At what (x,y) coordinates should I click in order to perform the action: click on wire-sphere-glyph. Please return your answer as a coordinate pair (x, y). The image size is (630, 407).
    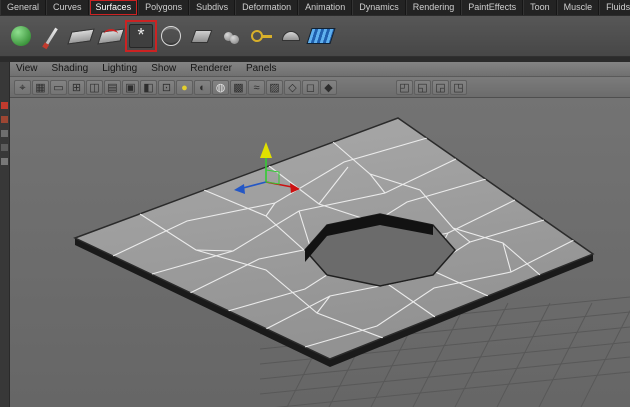
    Looking at the image, I should click on (171, 36).